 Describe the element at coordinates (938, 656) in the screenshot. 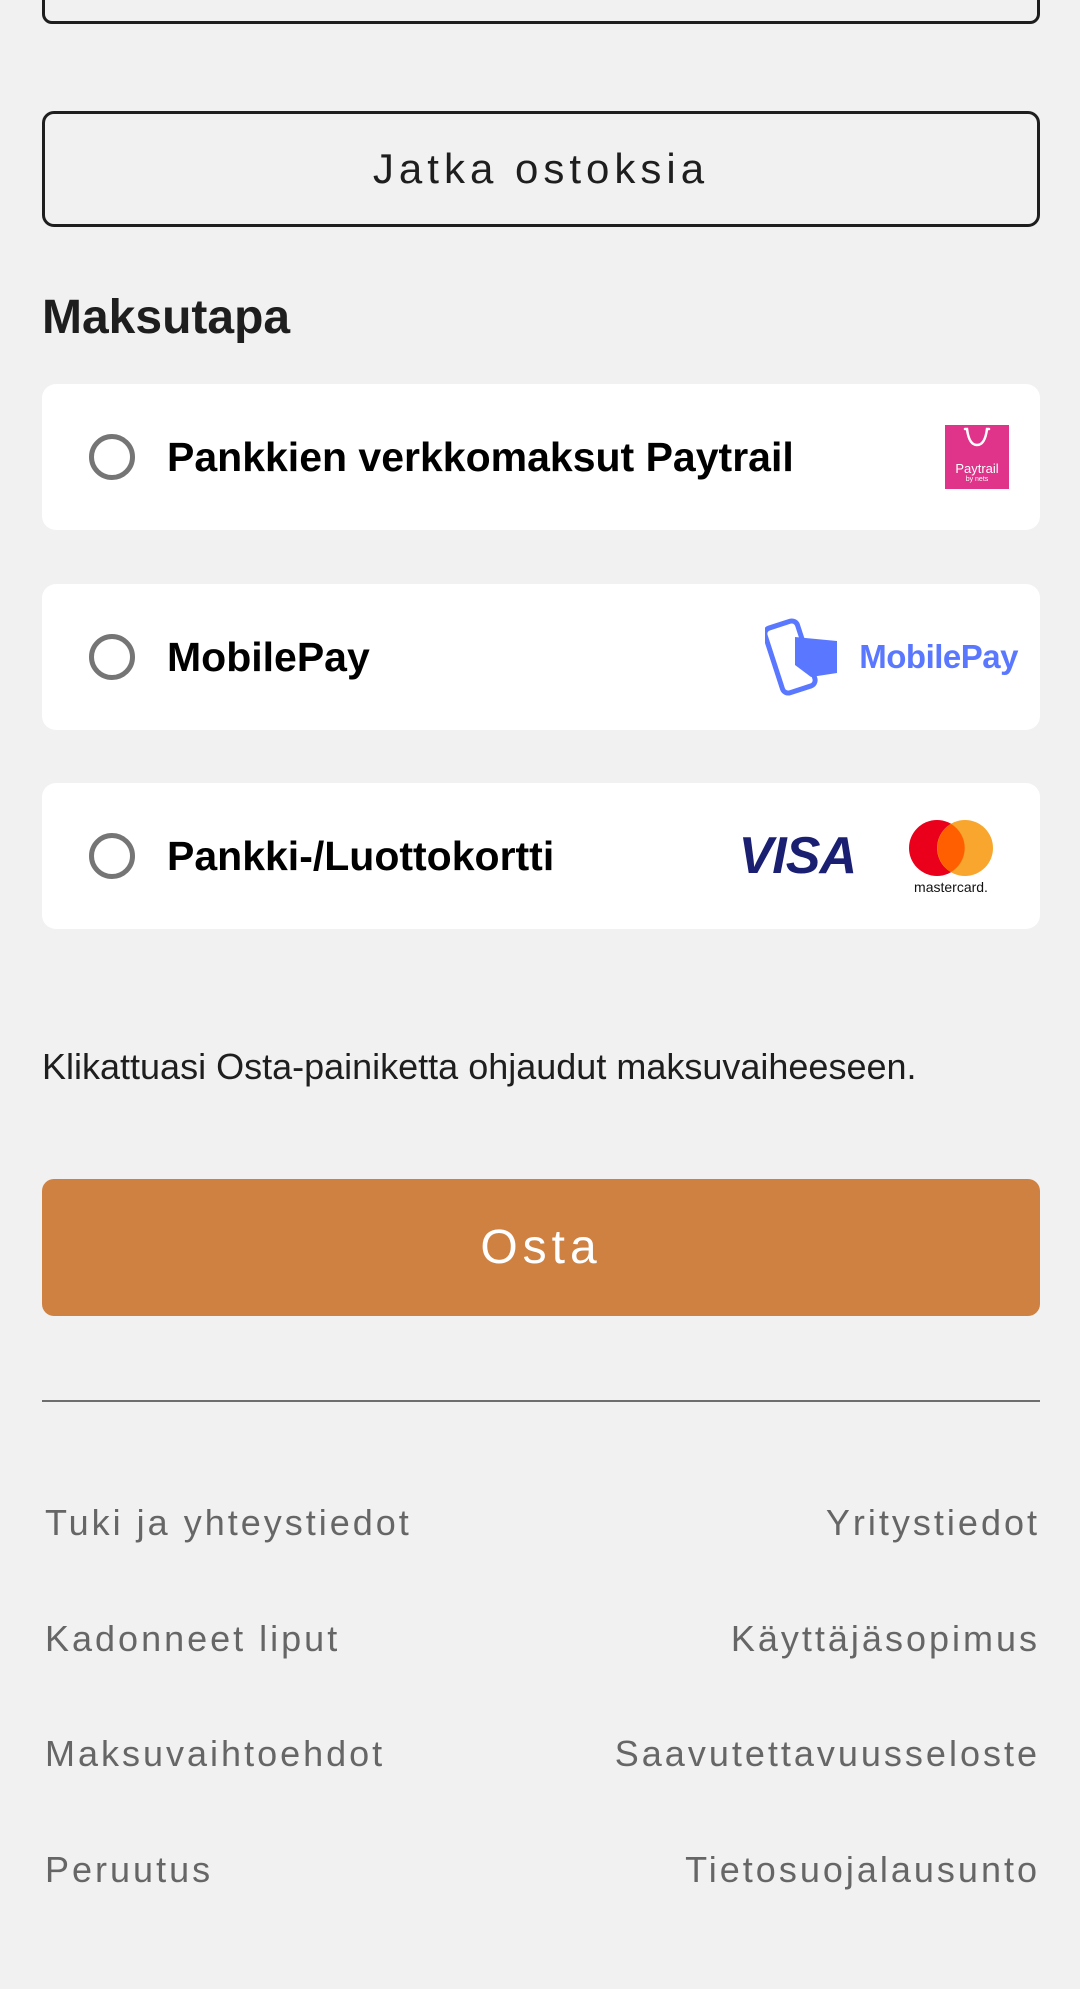

I see `mobilepay-logo-text: MobilePay` at that location.